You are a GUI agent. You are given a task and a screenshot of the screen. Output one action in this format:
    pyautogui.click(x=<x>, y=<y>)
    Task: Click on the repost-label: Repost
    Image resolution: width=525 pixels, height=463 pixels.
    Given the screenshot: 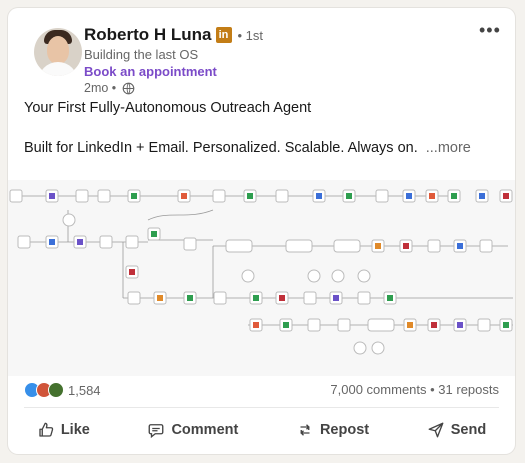 What is the action you would take?
    pyautogui.click(x=344, y=430)
    